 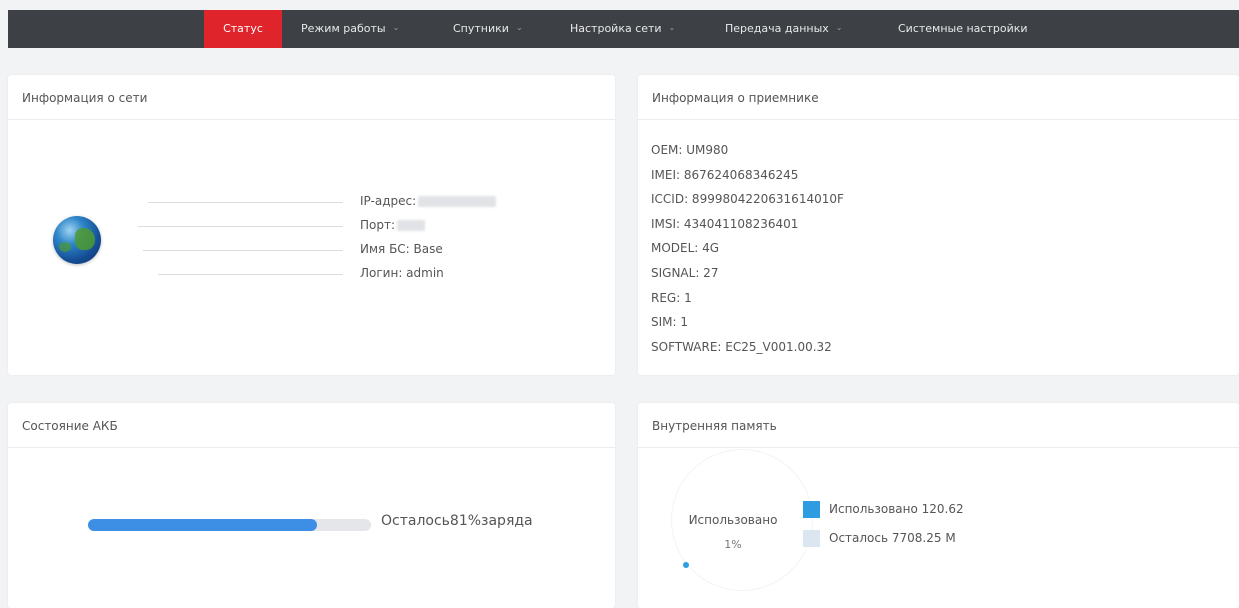 What do you see at coordinates (402, 273) in the screenshot?
I see `login-row: Логин: admin` at bounding box center [402, 273].